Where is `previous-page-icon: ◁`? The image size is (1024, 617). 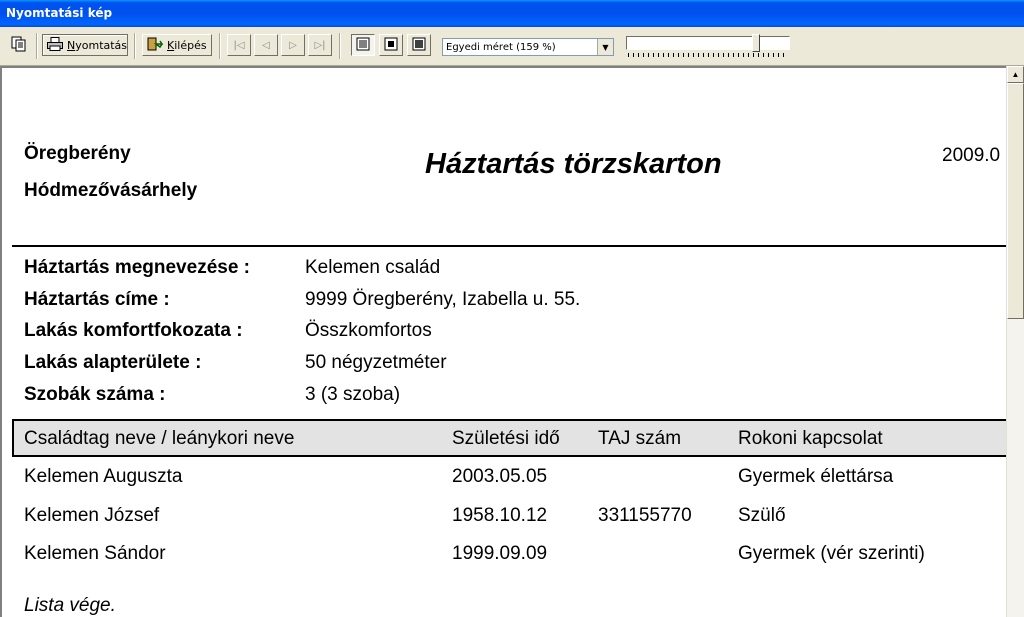 previous-page-icon: ◁ is located at coordinates (266, 45).